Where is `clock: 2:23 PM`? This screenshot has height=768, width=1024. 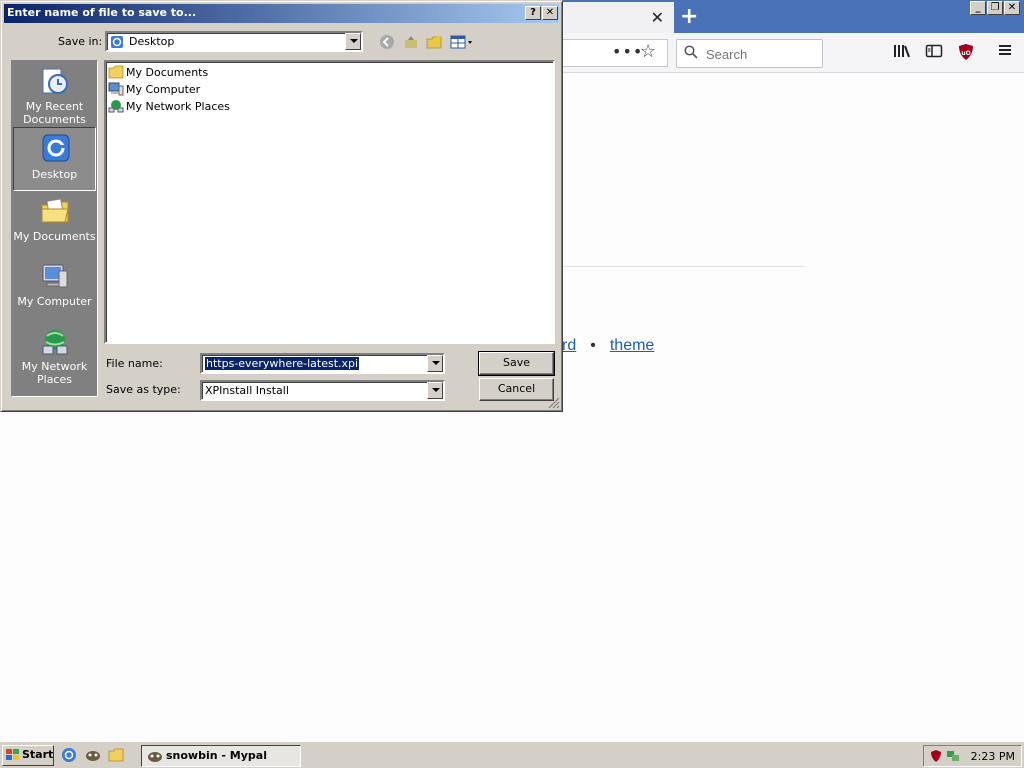 clock: 2:23 PM is located at coordinates (992, 756).